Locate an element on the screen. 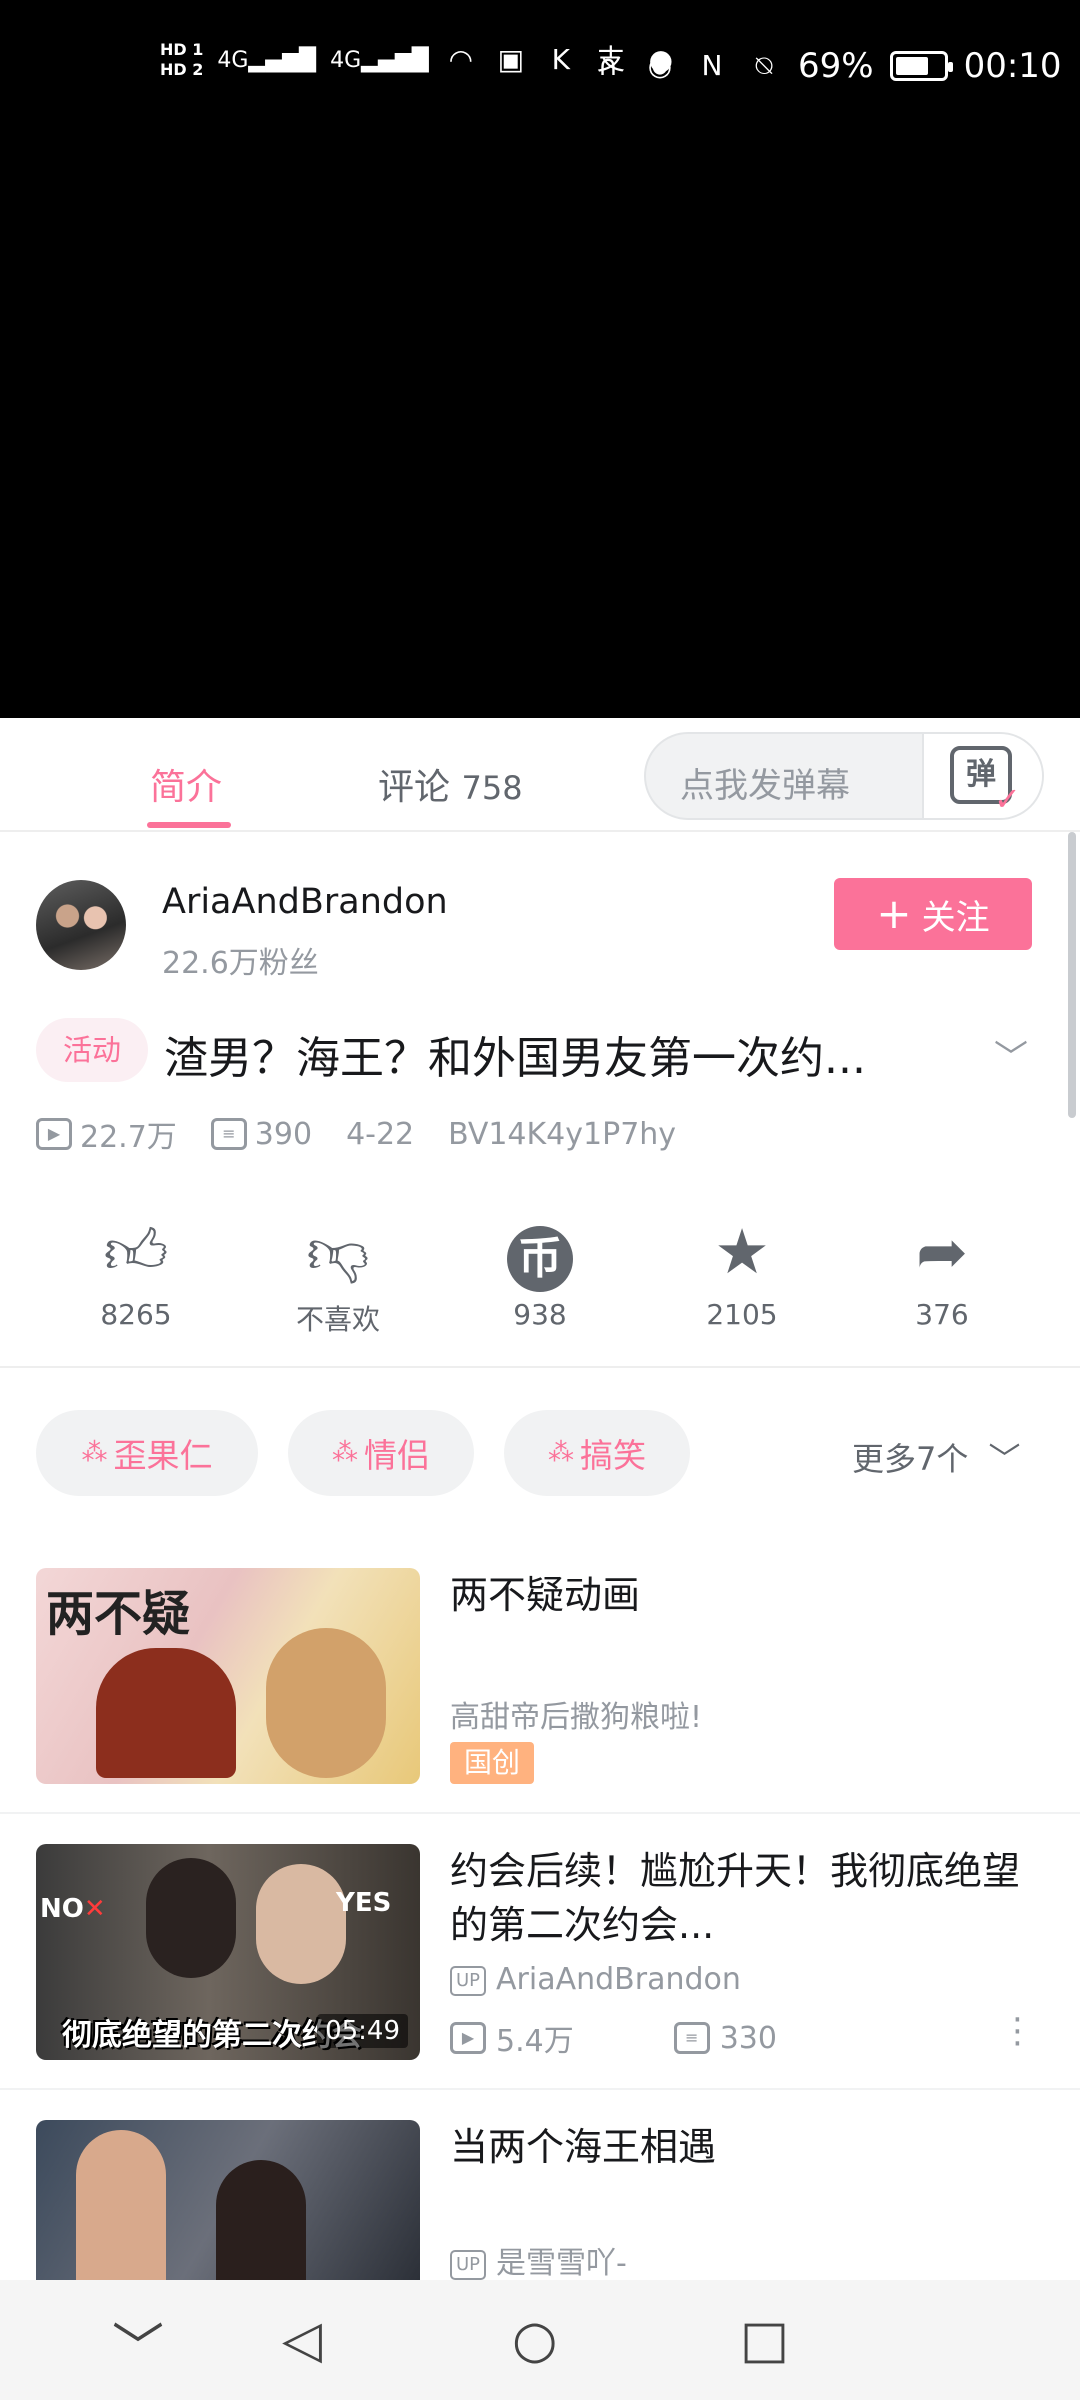  danmaku-placeholder: 点我发弹幕 is located at coordinates (765, 786).